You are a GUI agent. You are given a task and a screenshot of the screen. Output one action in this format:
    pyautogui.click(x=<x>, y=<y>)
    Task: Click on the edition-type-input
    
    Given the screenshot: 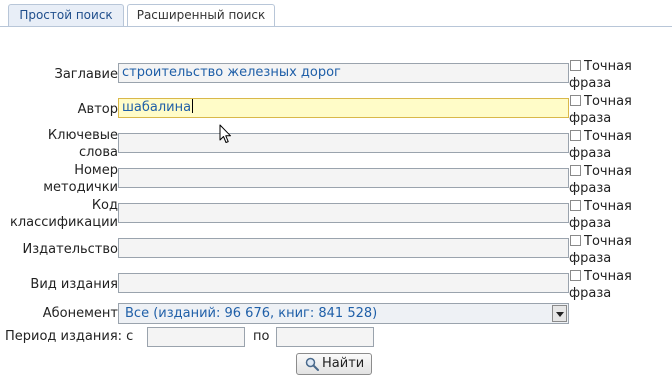 What is the action you would take?
    pyautogui.click(x=343, y=283)
    